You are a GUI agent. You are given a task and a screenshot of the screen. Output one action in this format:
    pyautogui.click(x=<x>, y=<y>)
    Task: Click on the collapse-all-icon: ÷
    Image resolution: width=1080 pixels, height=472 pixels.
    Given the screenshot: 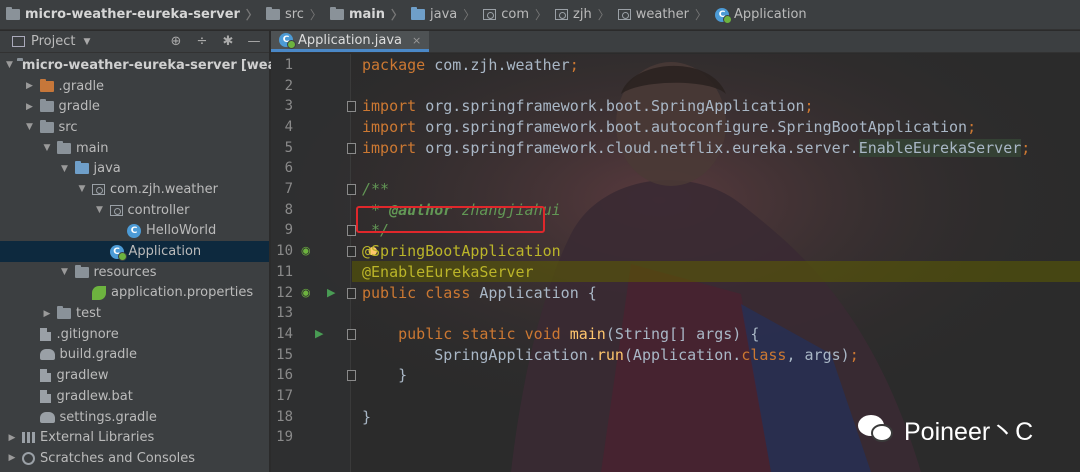 What is the action you would take?
    pyautogui.click(x=202, y=41)
    